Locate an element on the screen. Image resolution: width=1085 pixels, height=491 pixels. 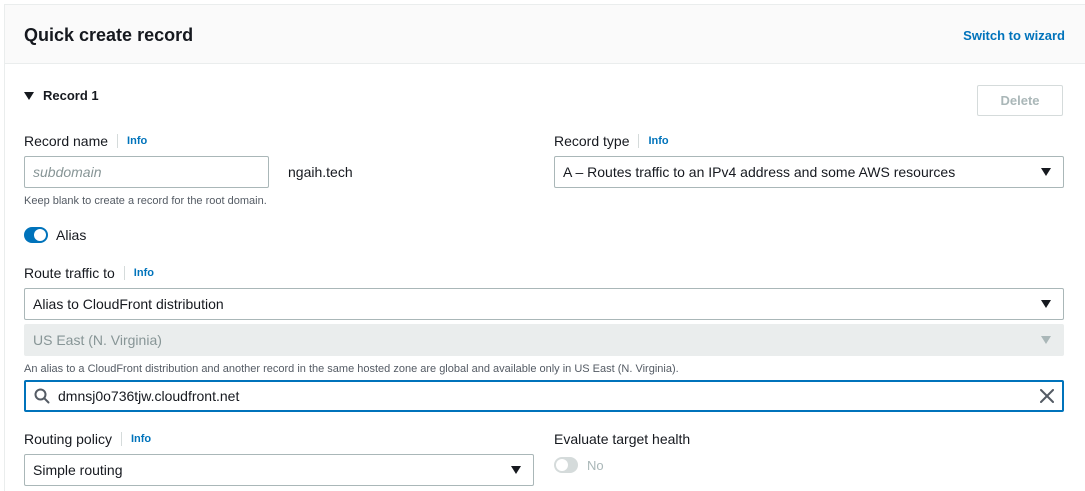
record-name-input is located at coordinates (146, 172).